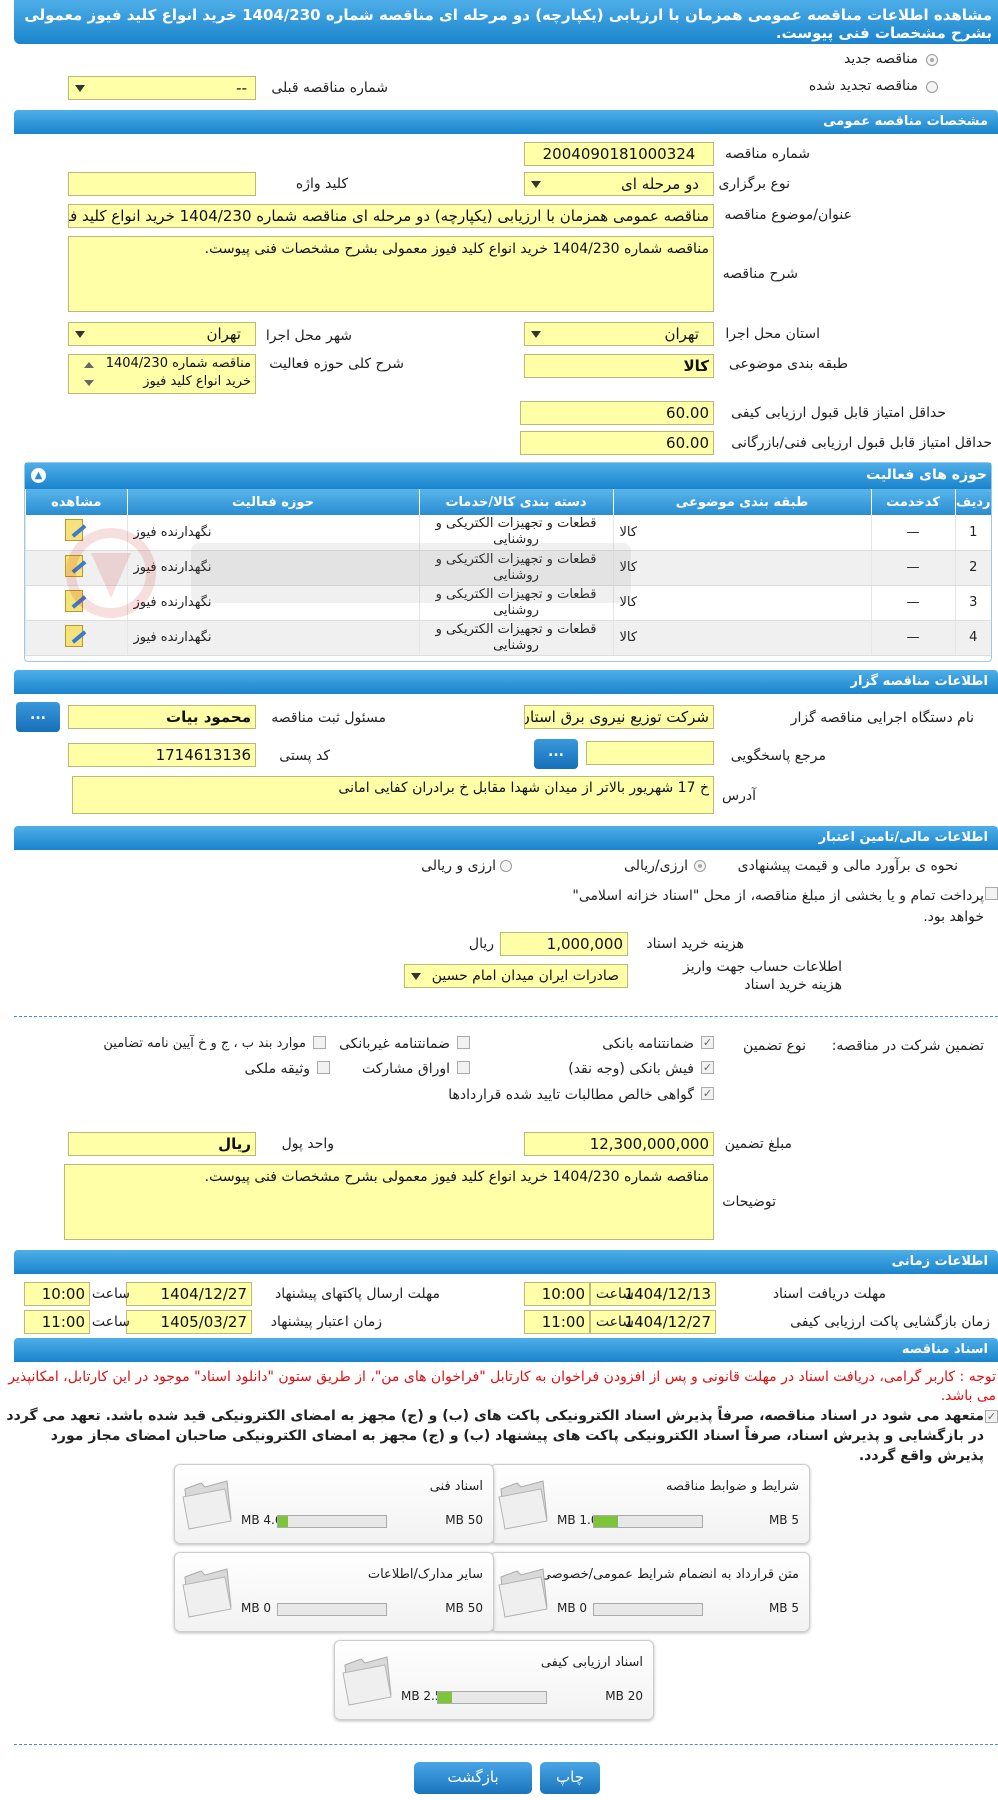 This screenshot has height=1800, width=998. What do you see at coordinates (631, 1069) in the screenshot?
I see `cheque-label: فیش بانکی (وجه نقد)` at bounding box center [631, 1069].